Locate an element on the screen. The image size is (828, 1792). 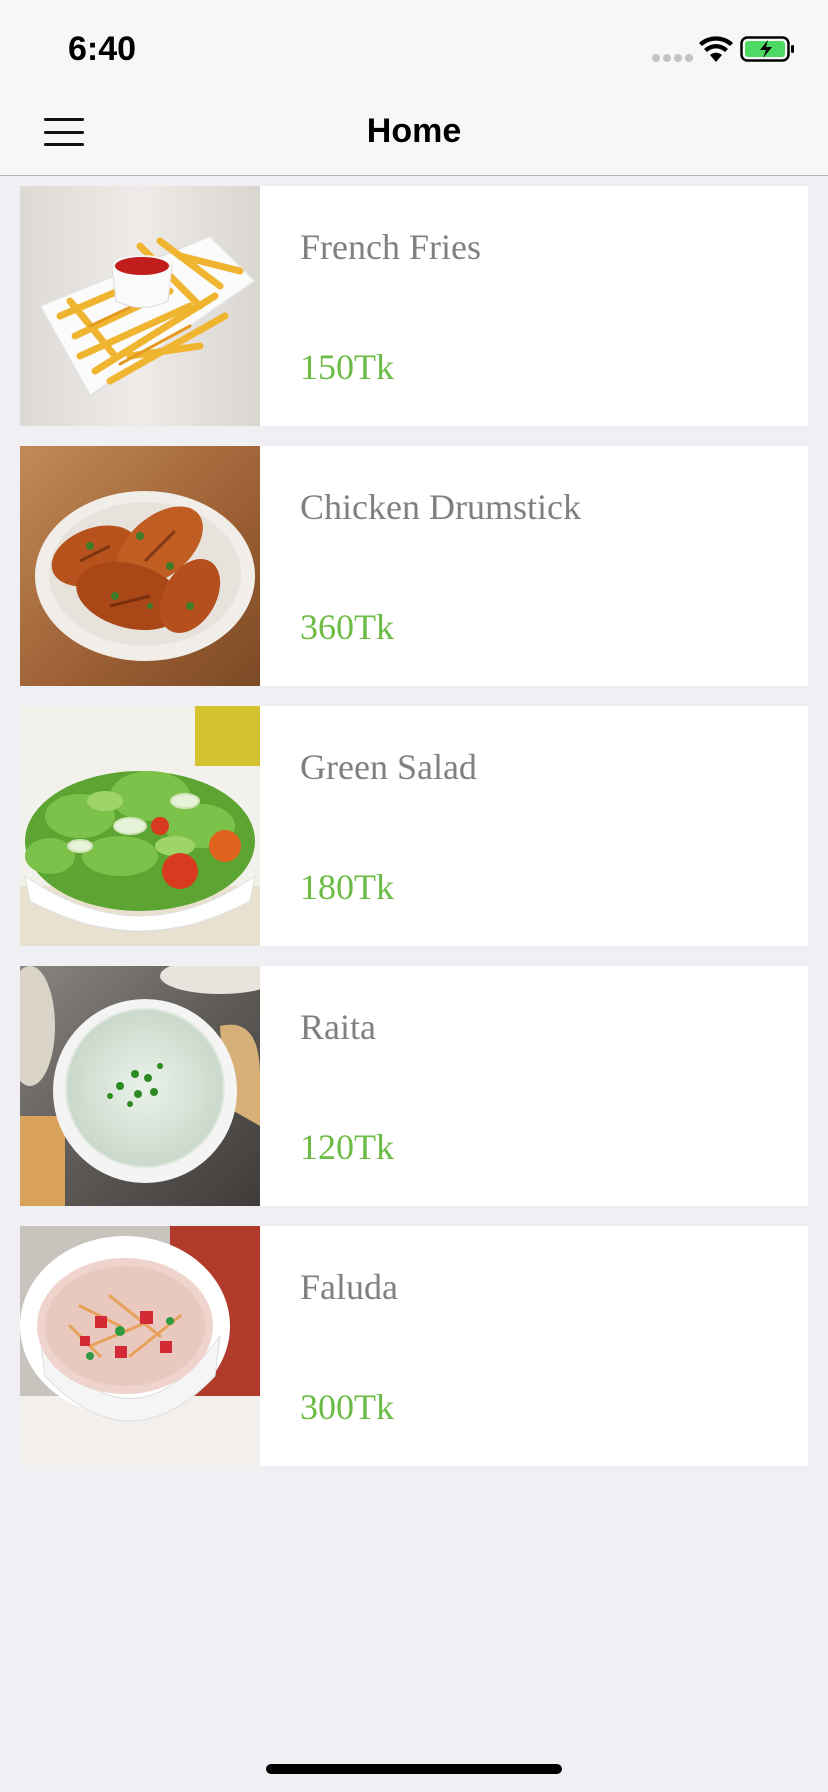
food-name: French Fries is located at coordinates (390, 247).